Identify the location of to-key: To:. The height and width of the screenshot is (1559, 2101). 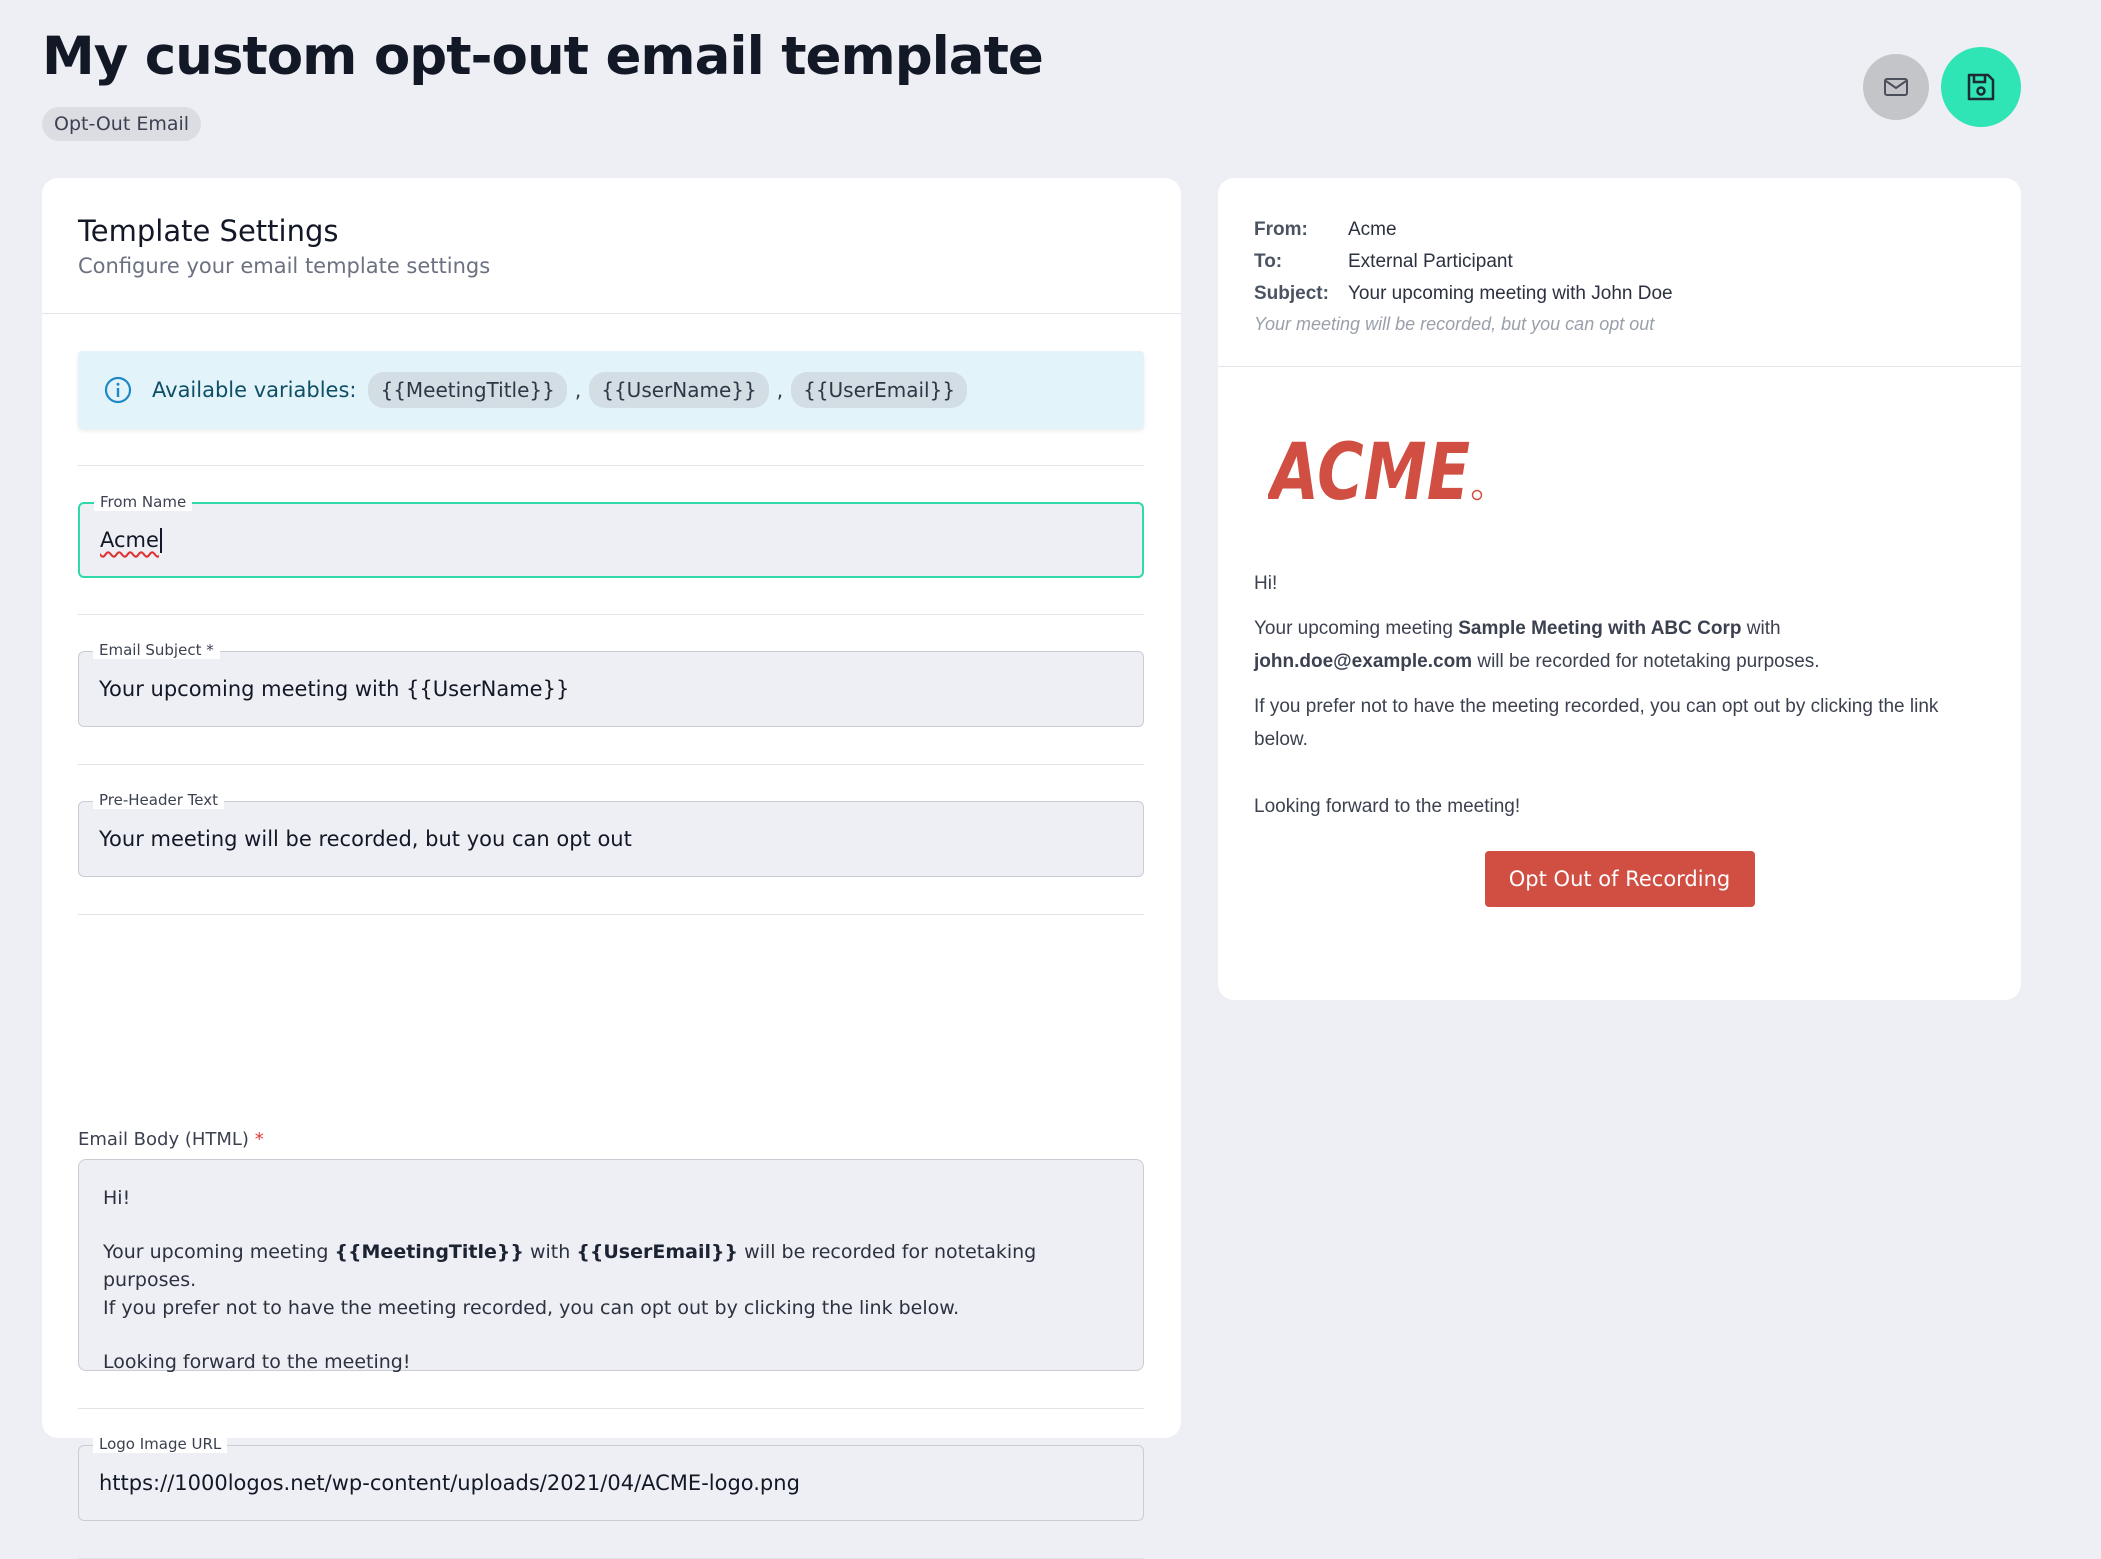
(1268, 261).